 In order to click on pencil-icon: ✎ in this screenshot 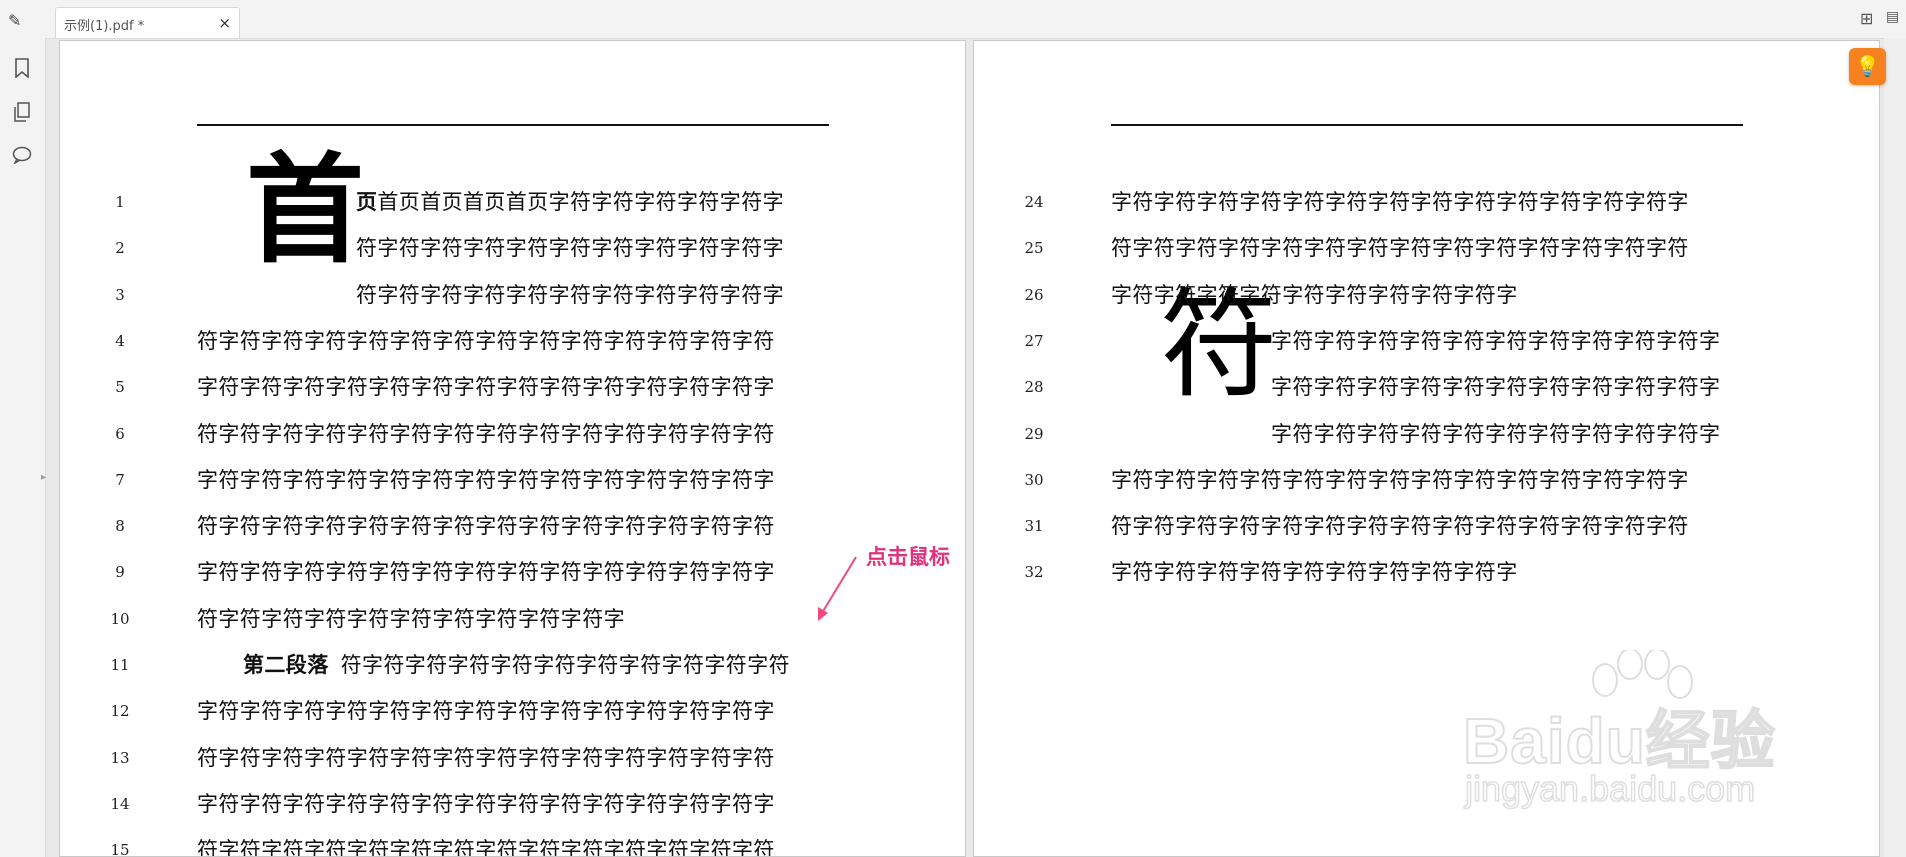, I will do `click(19, 20)`.